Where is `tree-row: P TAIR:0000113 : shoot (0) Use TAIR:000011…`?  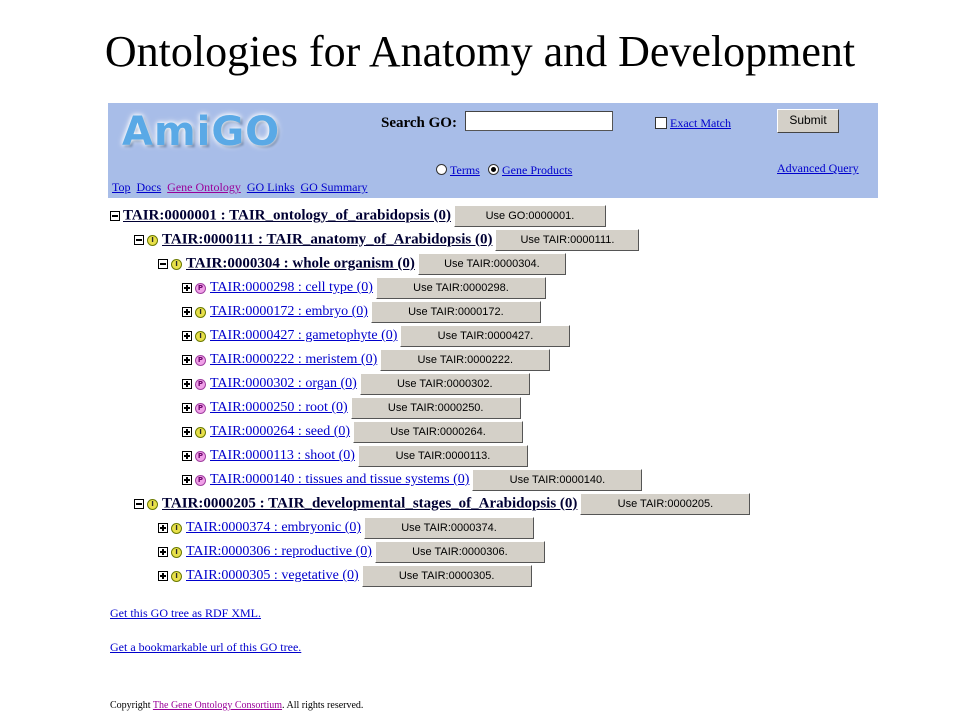 tree-row: P TAIR:0000113 : shoot (0) Use TAIR:000011… is located at coordinates (355, 456).